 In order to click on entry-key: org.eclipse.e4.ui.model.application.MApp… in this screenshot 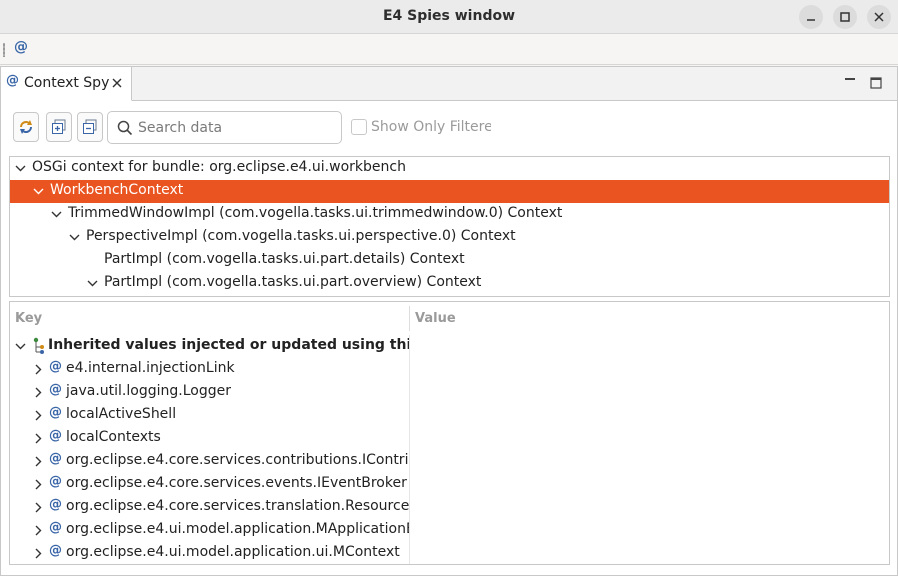, I will do `click(237, 529)`.